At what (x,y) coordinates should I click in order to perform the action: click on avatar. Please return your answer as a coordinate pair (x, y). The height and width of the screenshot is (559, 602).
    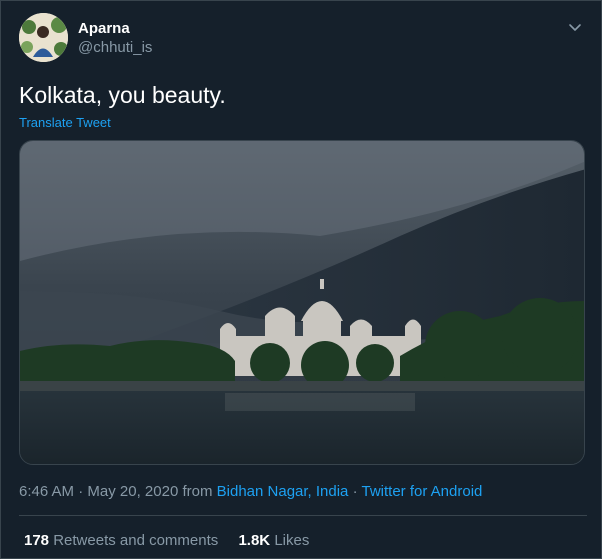
    Looking at the image, I should click on (43, 37).